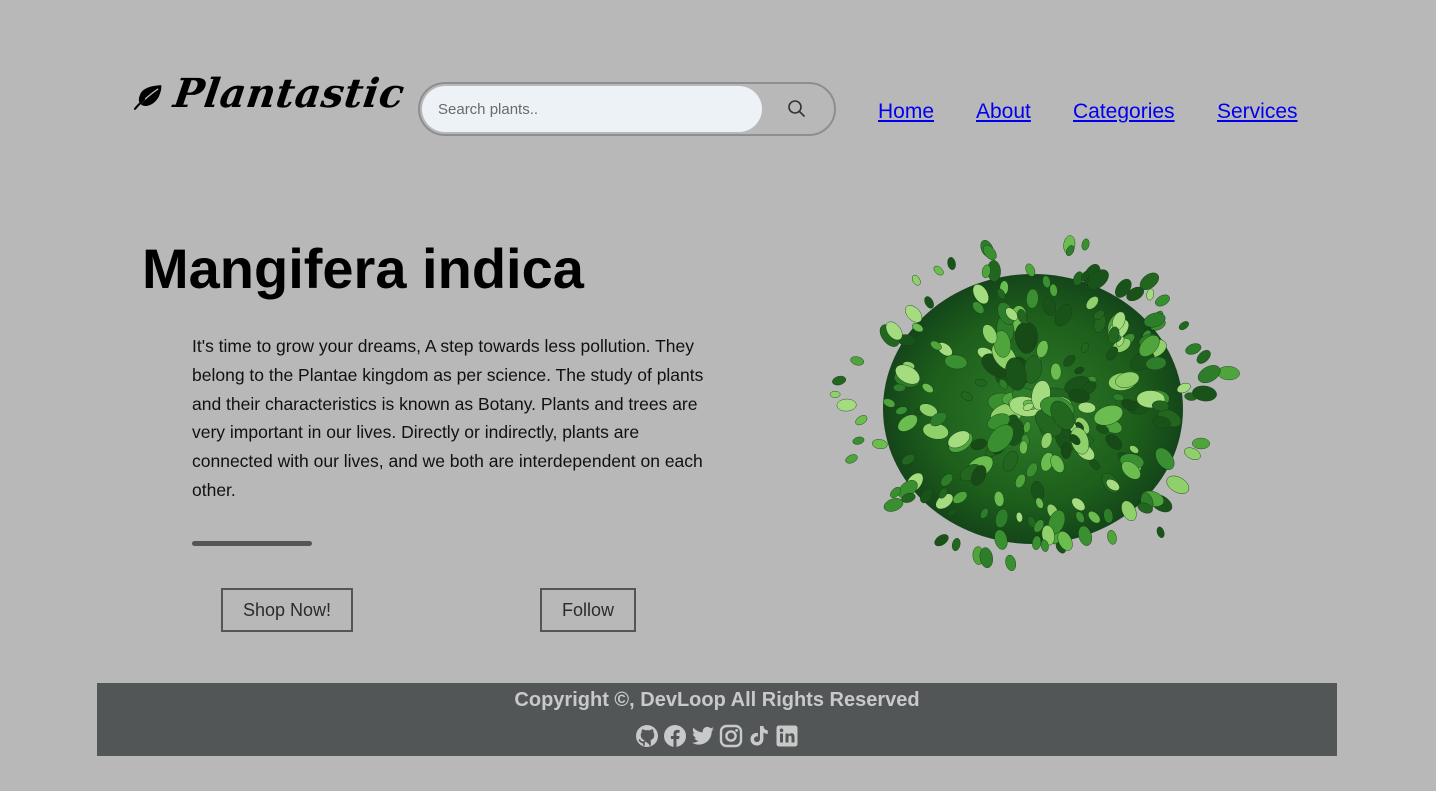  I want to click on github-icon, so click(647, 736).